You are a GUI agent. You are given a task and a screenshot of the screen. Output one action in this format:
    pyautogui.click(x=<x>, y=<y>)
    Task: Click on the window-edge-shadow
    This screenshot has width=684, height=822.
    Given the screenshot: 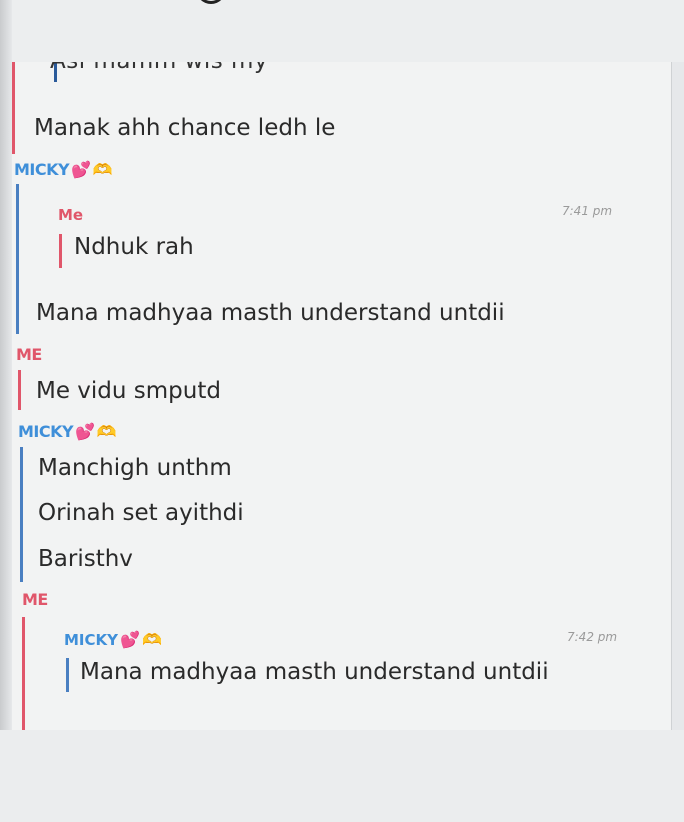 What is the action you would take?
    pyautogui.click(x=6, y=411)
    